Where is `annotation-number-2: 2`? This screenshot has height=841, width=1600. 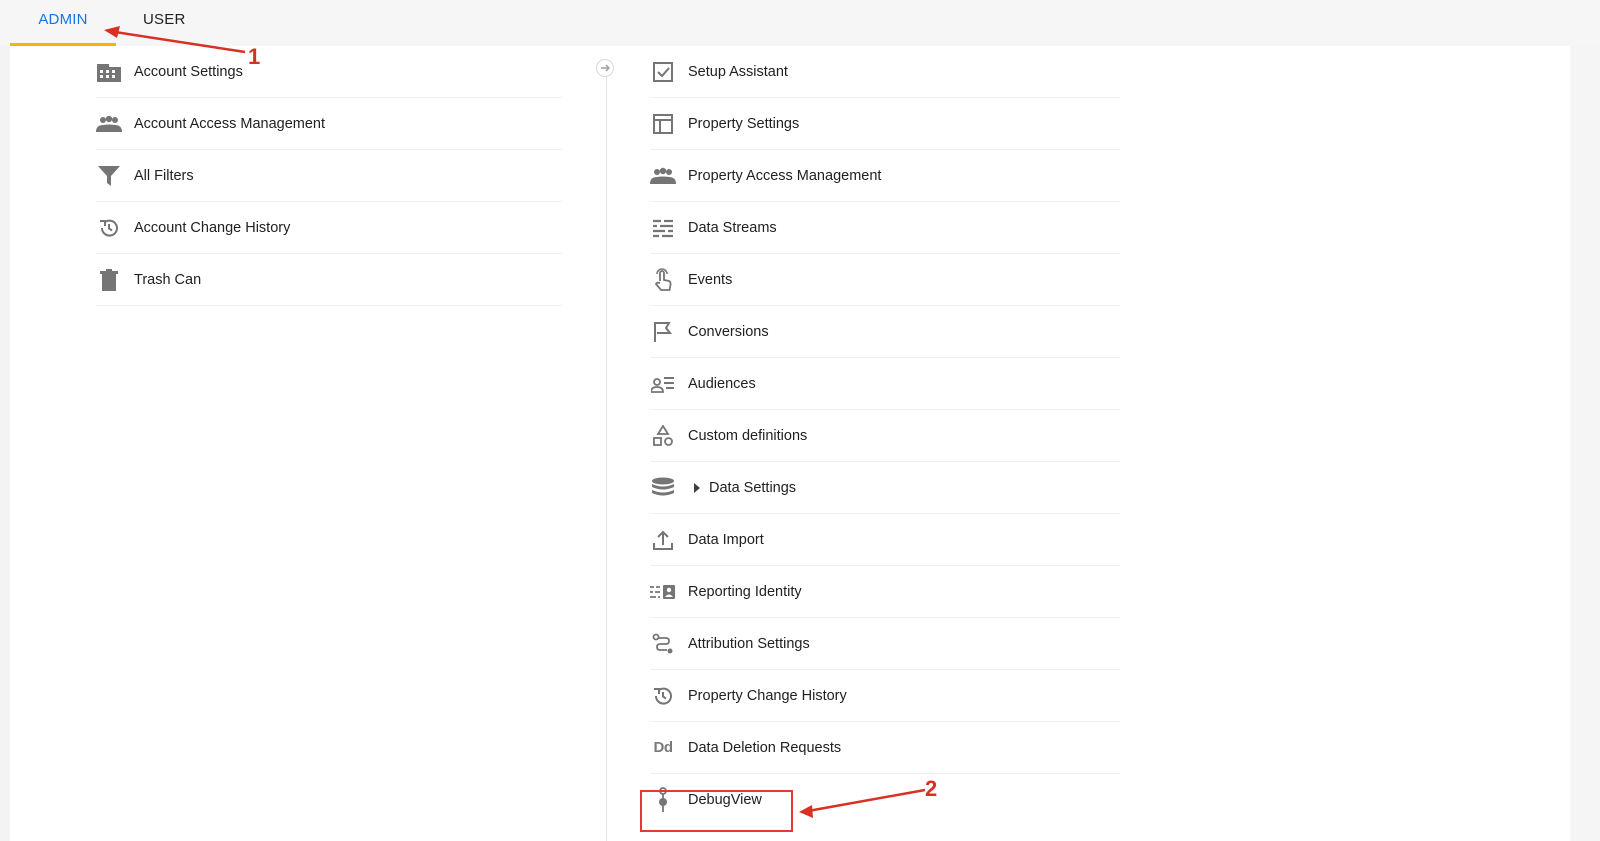
annotation-number-2: 2 is located at coordinates (931, 788).